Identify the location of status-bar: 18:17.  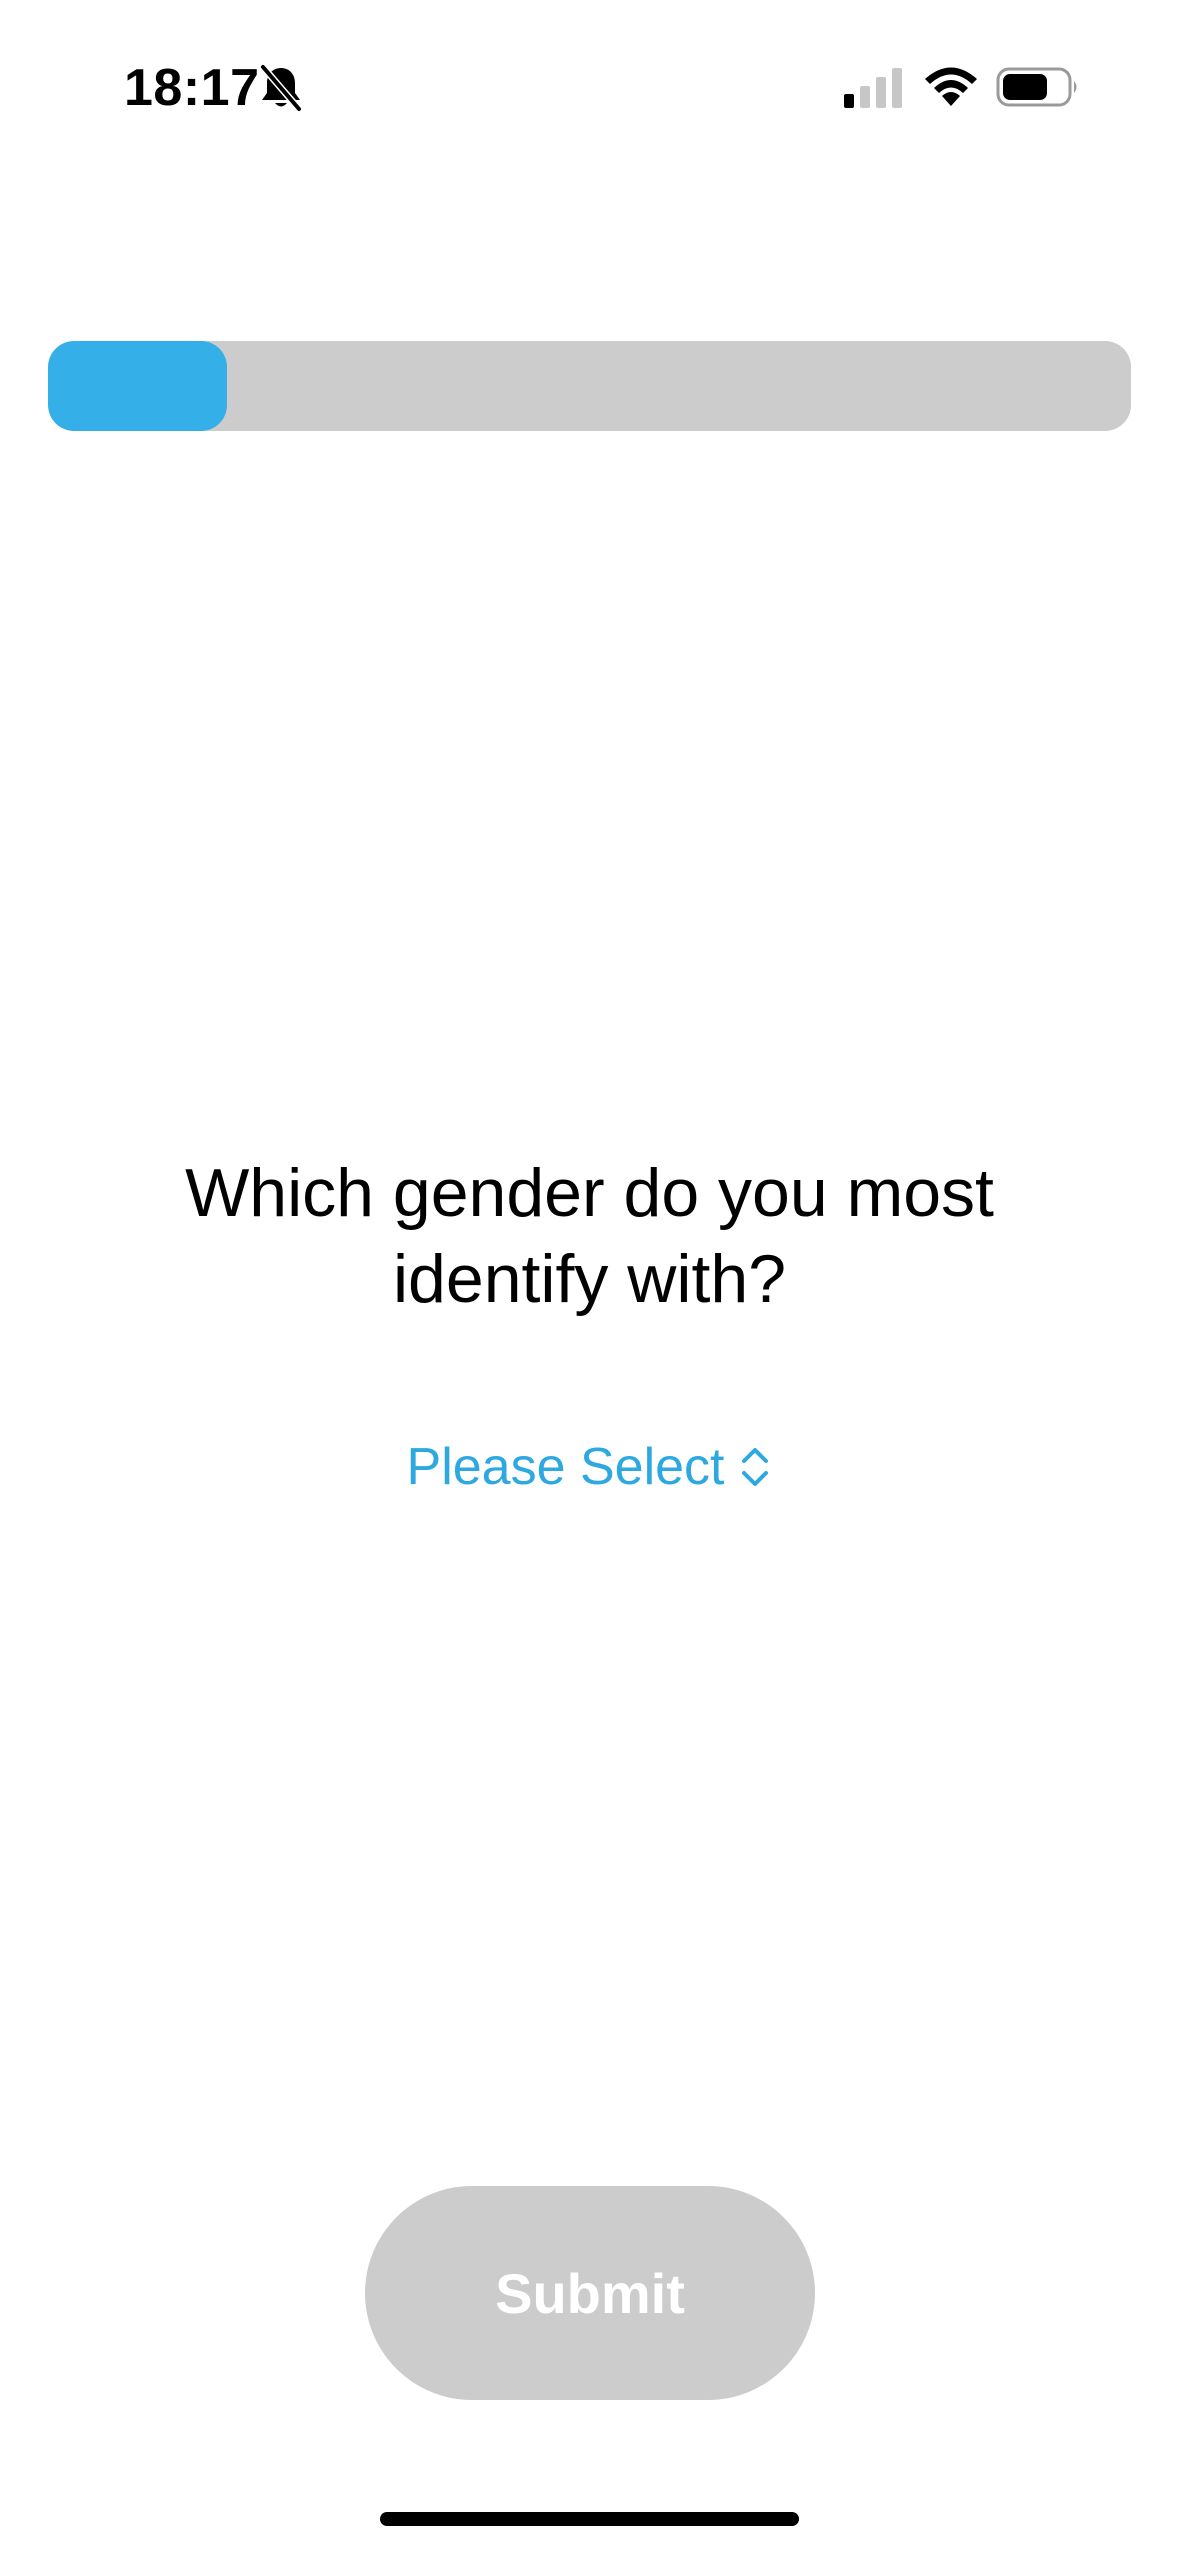
(589, 85).